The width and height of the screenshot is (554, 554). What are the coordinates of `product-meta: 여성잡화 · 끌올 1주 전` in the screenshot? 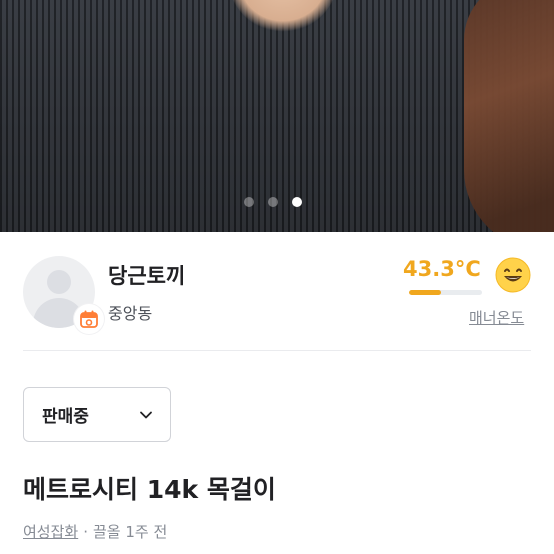 It's located at (95, 531).